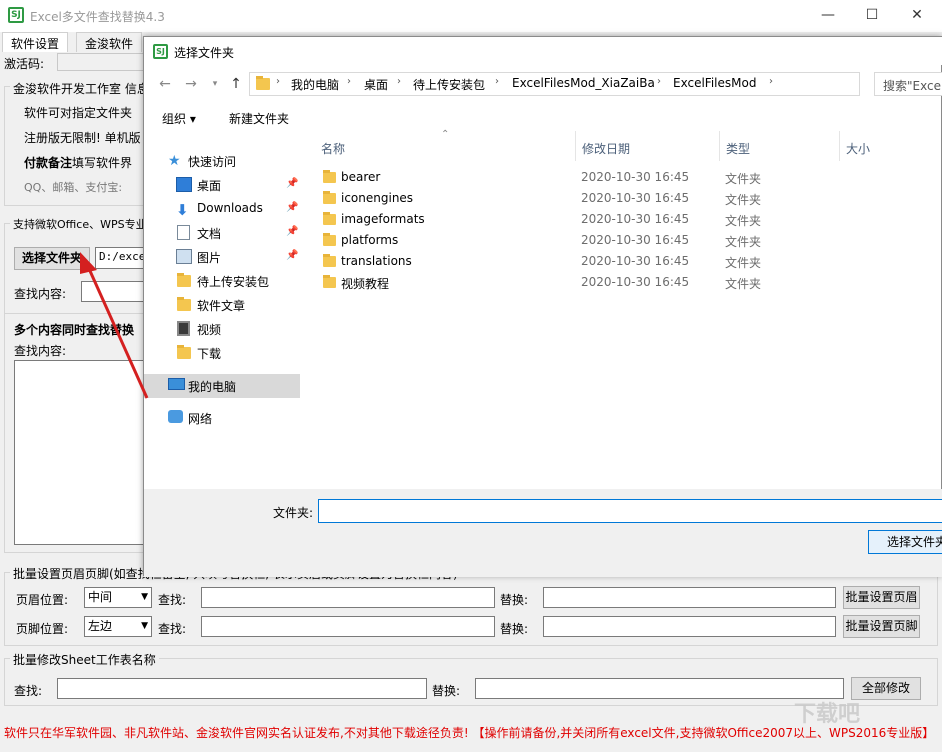 This screenshot has width=942, height=752. What do you see at coordinates (224, 257) in the screenshot?
I see `nav-item-pictures: 图片 📌` at bounding box center [224, 257].